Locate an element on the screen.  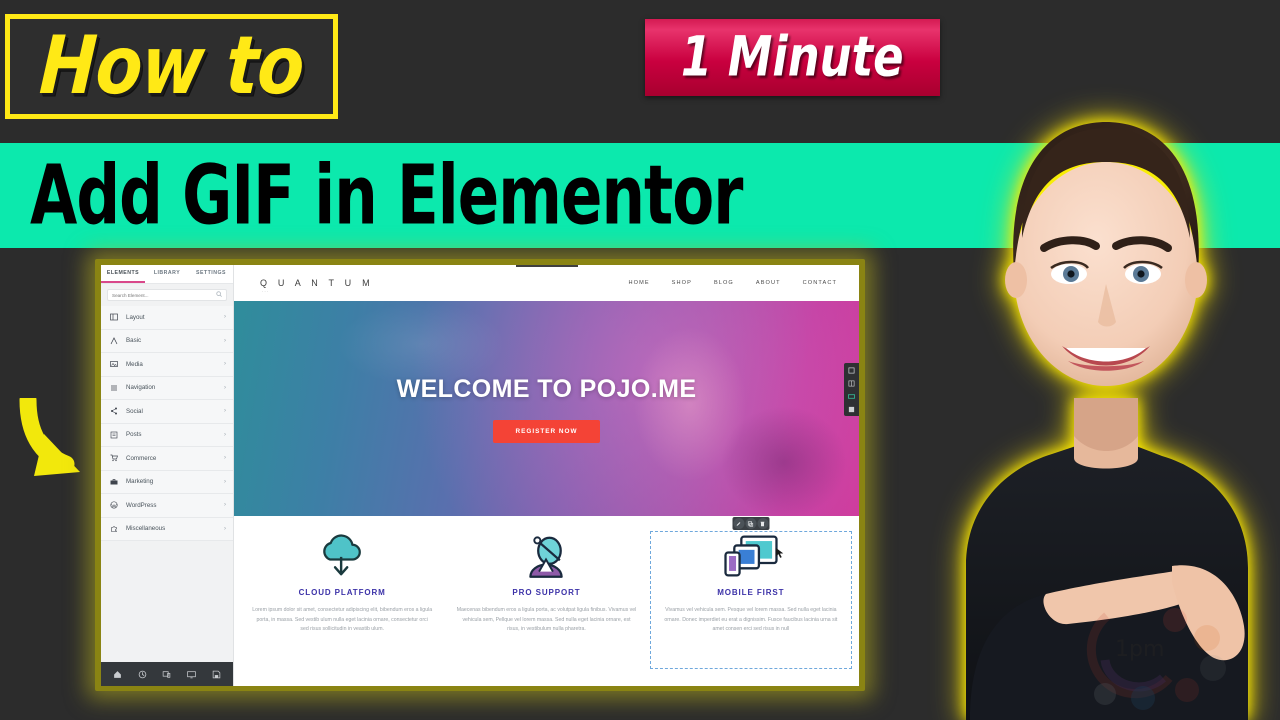
hero-side-toolbar is located at coordinates (851, 389).